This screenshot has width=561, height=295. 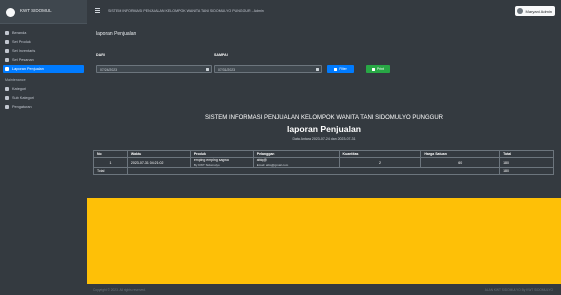 I want to click on home-icon, so click(x=7, y=33).